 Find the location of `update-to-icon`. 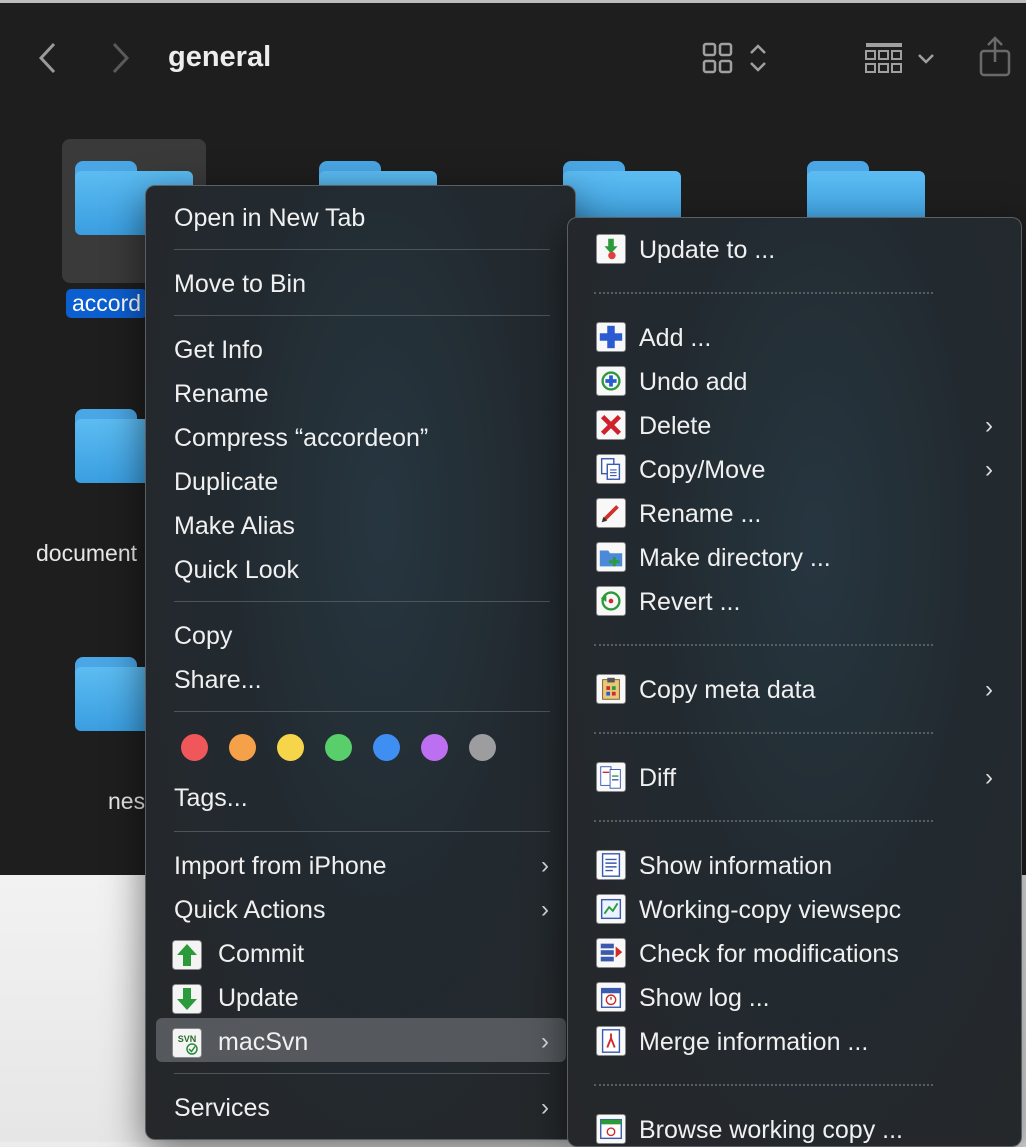

update-to-icon is located at coordinates (611, 249).